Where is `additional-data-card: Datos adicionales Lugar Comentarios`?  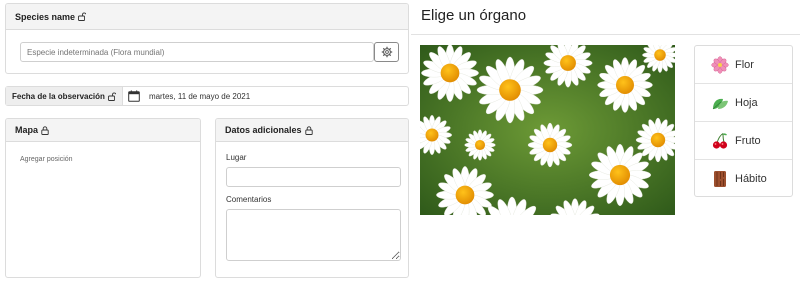 additional-data-card: Datos adicionales Lugar Comentarios is located at coordinates (312, 198).